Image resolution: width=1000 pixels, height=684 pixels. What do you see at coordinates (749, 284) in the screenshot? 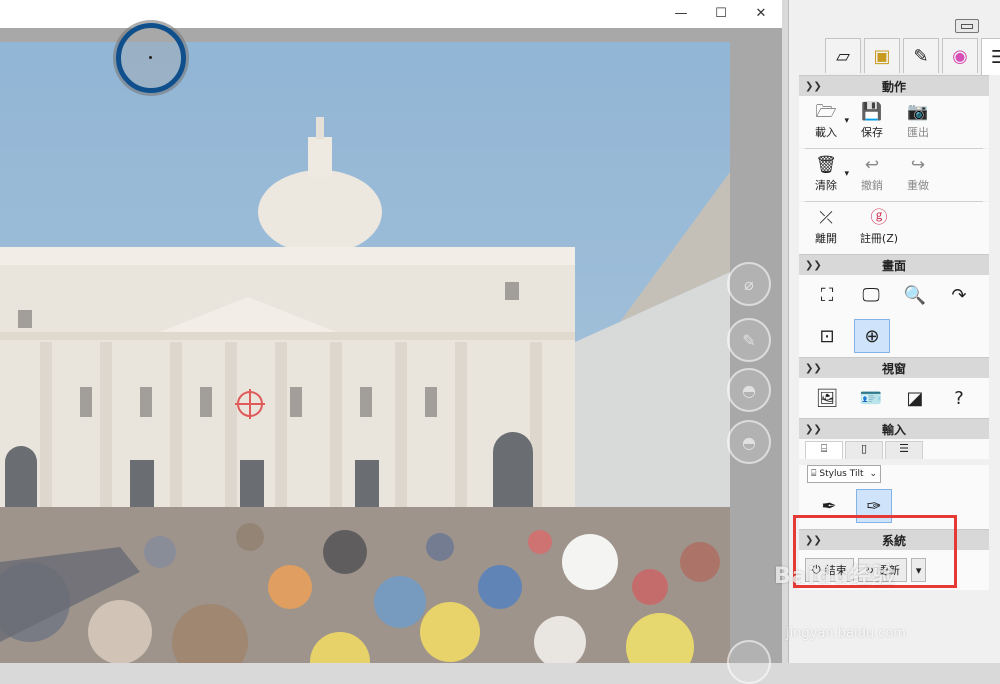
I see `ghost-eraser-icon: ⌀` at bounding box center [749, 284].